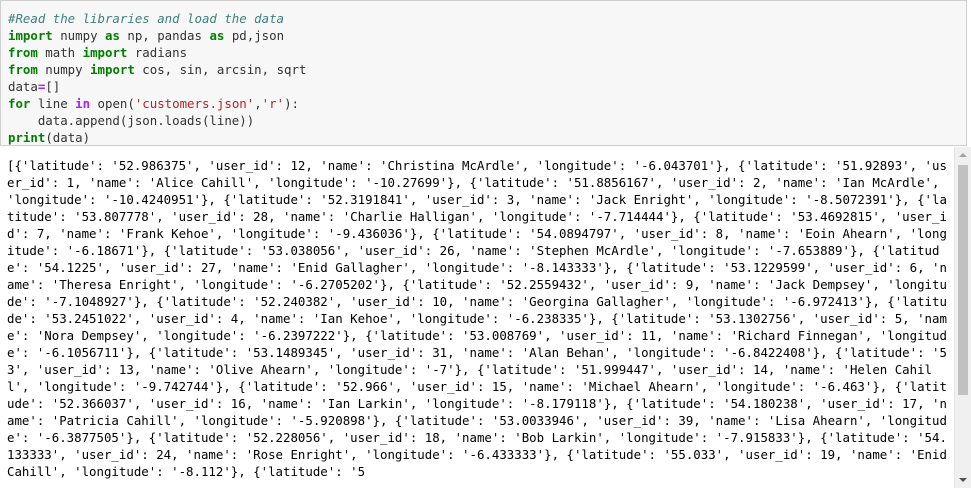 This screenshot has width=971, height=488. What do you see at coordinates (157, 137) in the screenshot?
I see `code-line: print(data)` at bounding box center [157, 137].